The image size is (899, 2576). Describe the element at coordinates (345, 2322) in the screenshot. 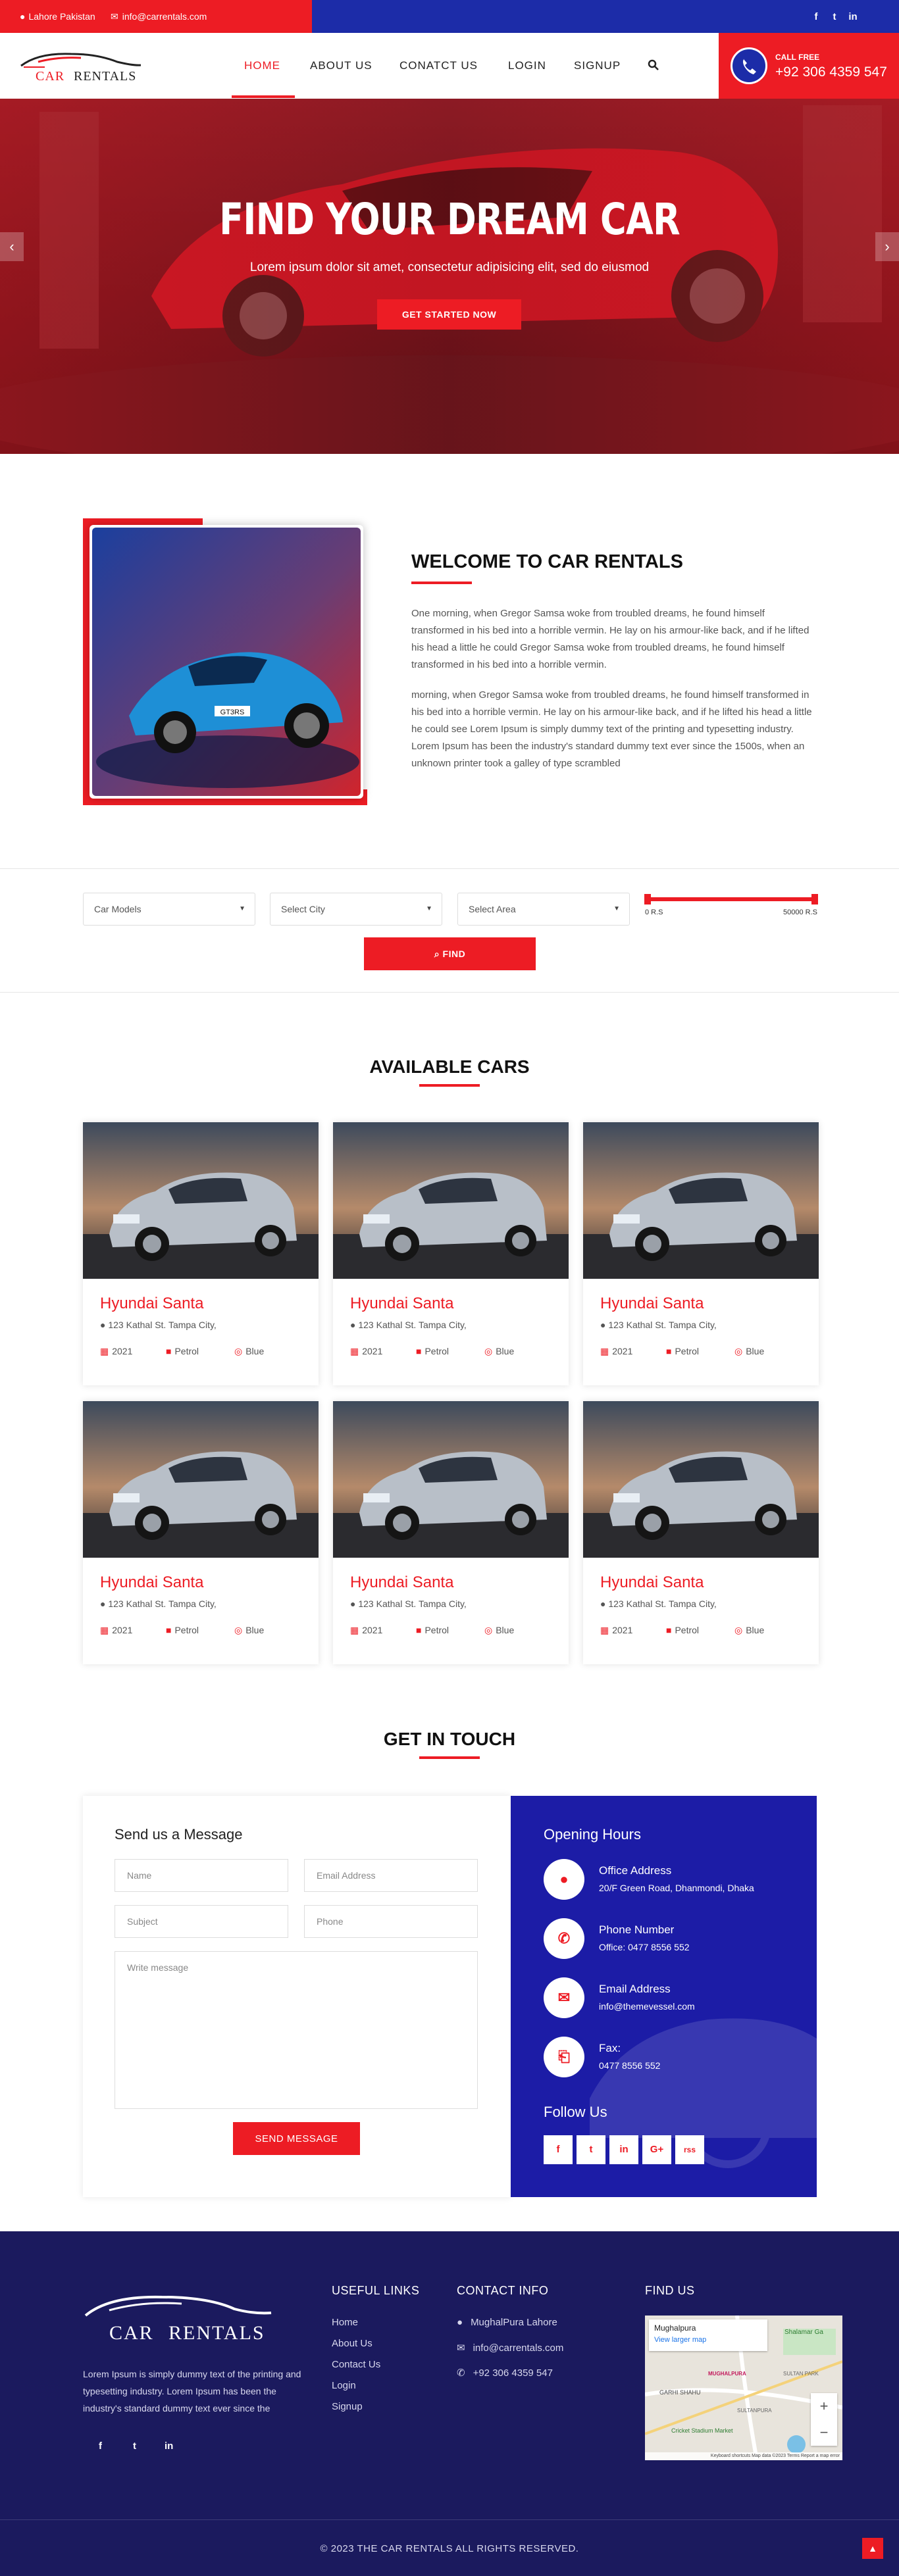

I see `footer-link-home: Home` at that location.